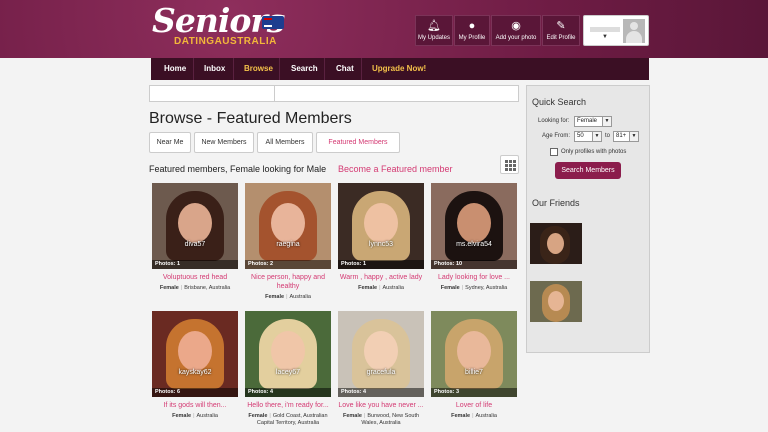 The height and width of the screenshot is (432, 768). I want to click on member-headline: Voluptuous red head, so click(195, 277).